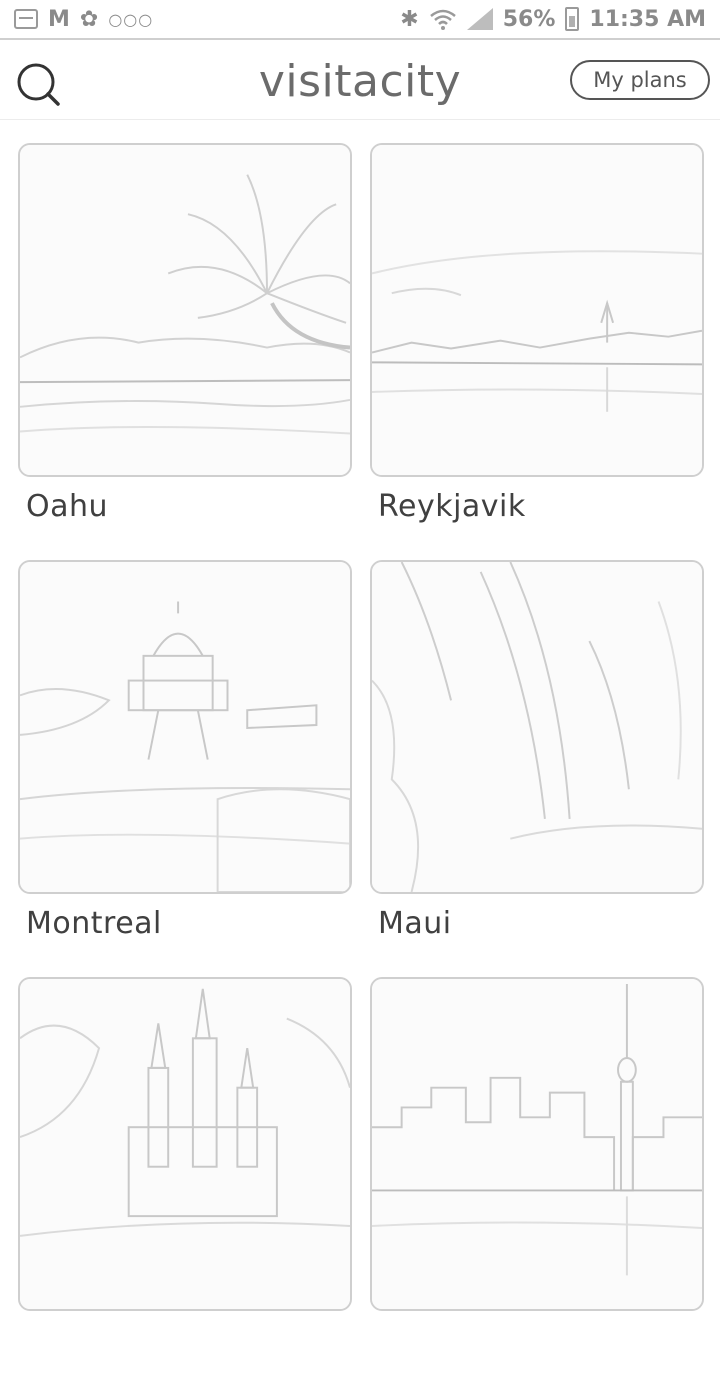 This screenshot has width=720, height=1394. Describe the element at coordinates (360, 20) in the screenshot. I see `status-bar: M ✿ ○○○ ✱ 56% 11:35 AM` at that location.